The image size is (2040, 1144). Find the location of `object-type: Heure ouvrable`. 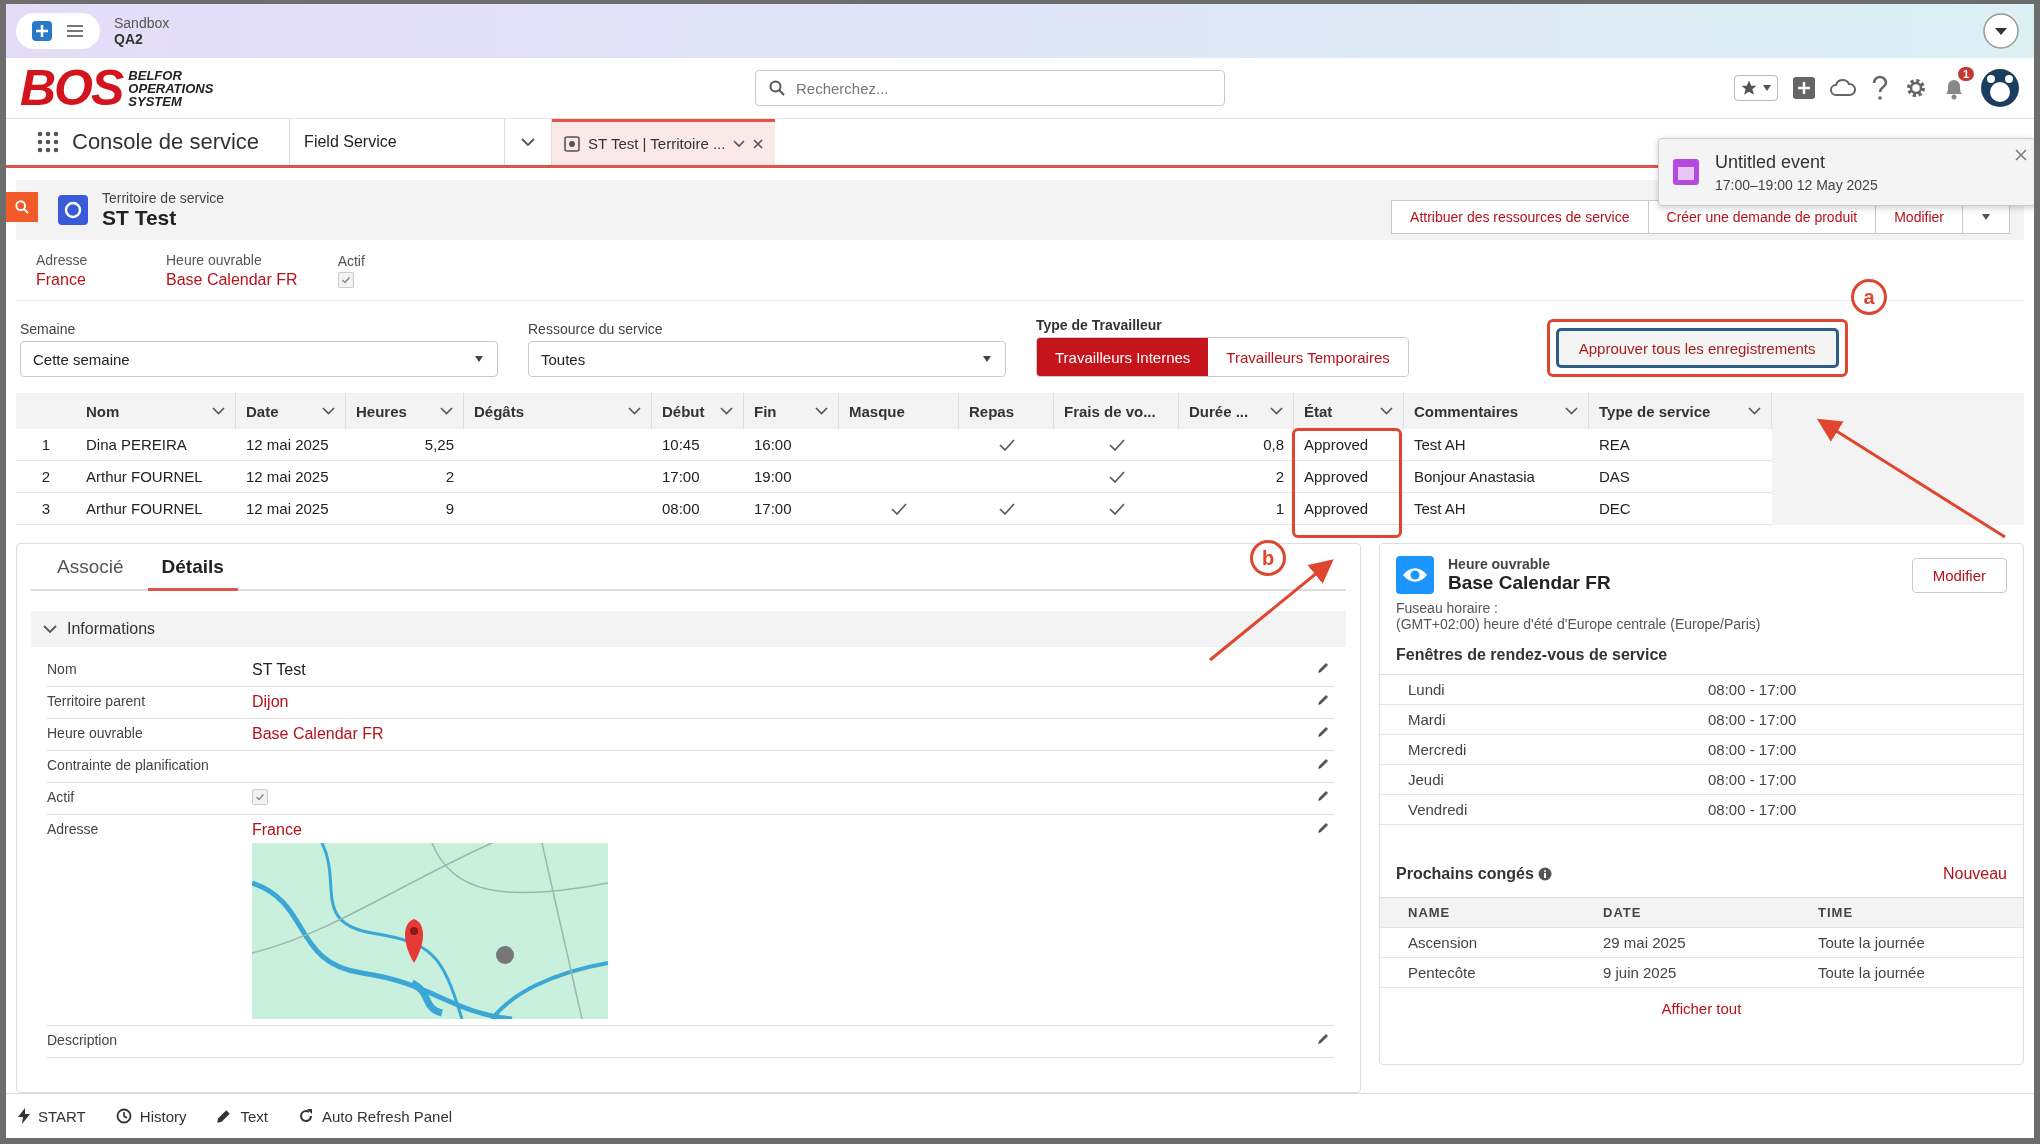

object-type: Heure ouvrable is located at coordinates (1499, 564).